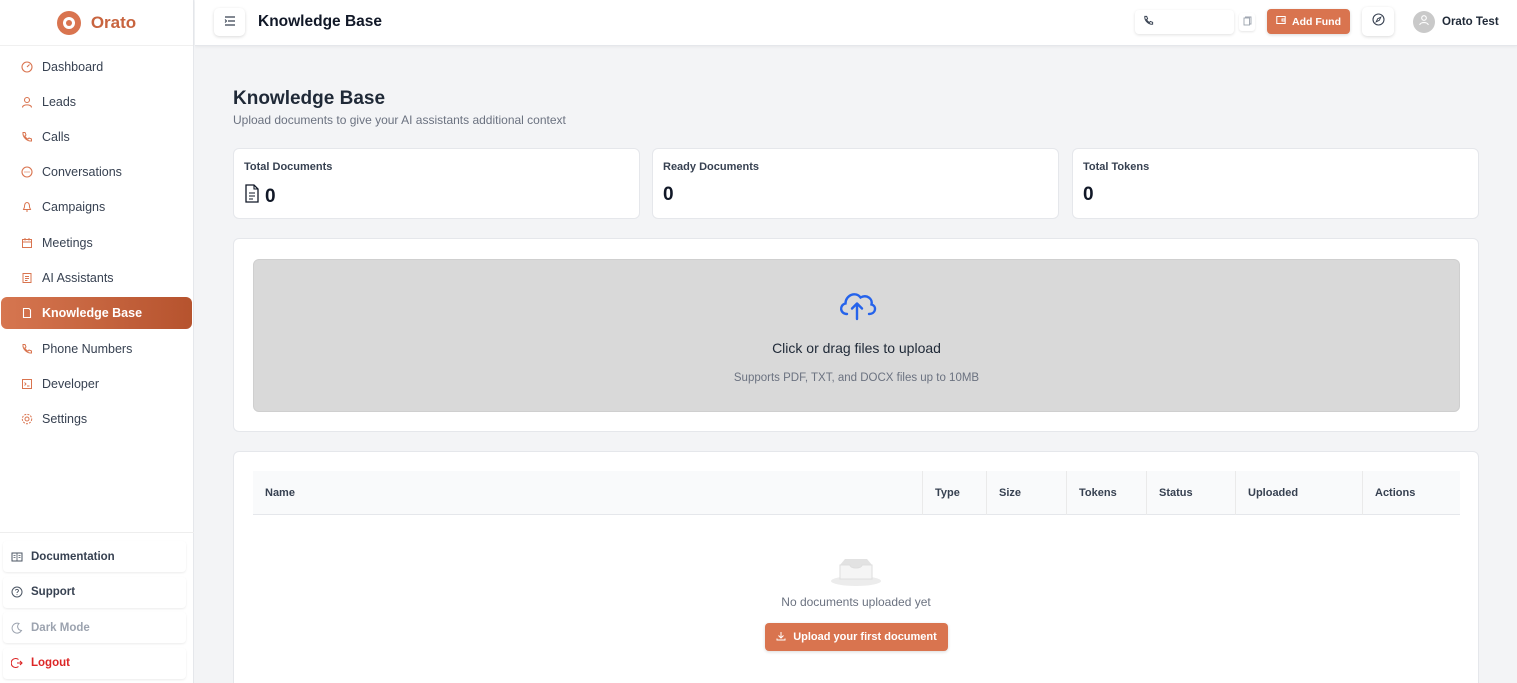  I want to click on sidebar-item-label: Developer, so click(70, 384).